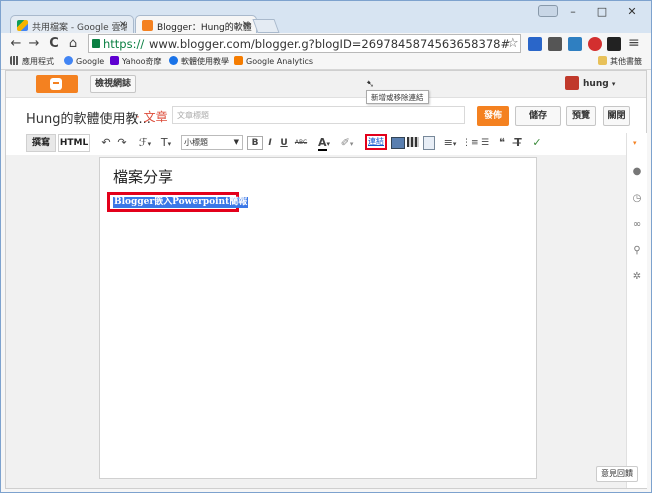 Image resolution: width=652 pixels, height=493 pixels. What do you see at coordinates (152, 117) in the screenshot?
I see `post-label: · 文章` at bounding box center [152, 117].